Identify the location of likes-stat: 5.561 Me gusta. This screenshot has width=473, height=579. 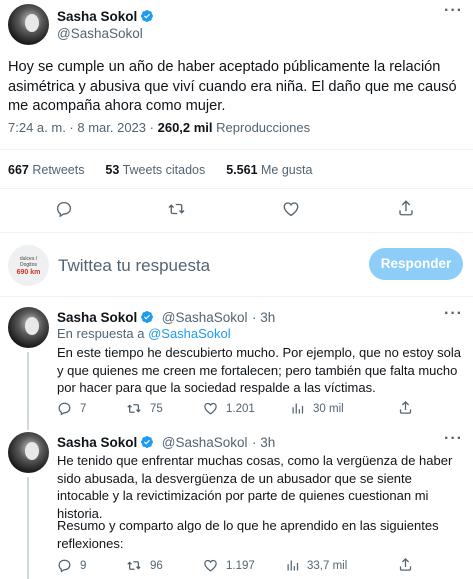
(269, 170).